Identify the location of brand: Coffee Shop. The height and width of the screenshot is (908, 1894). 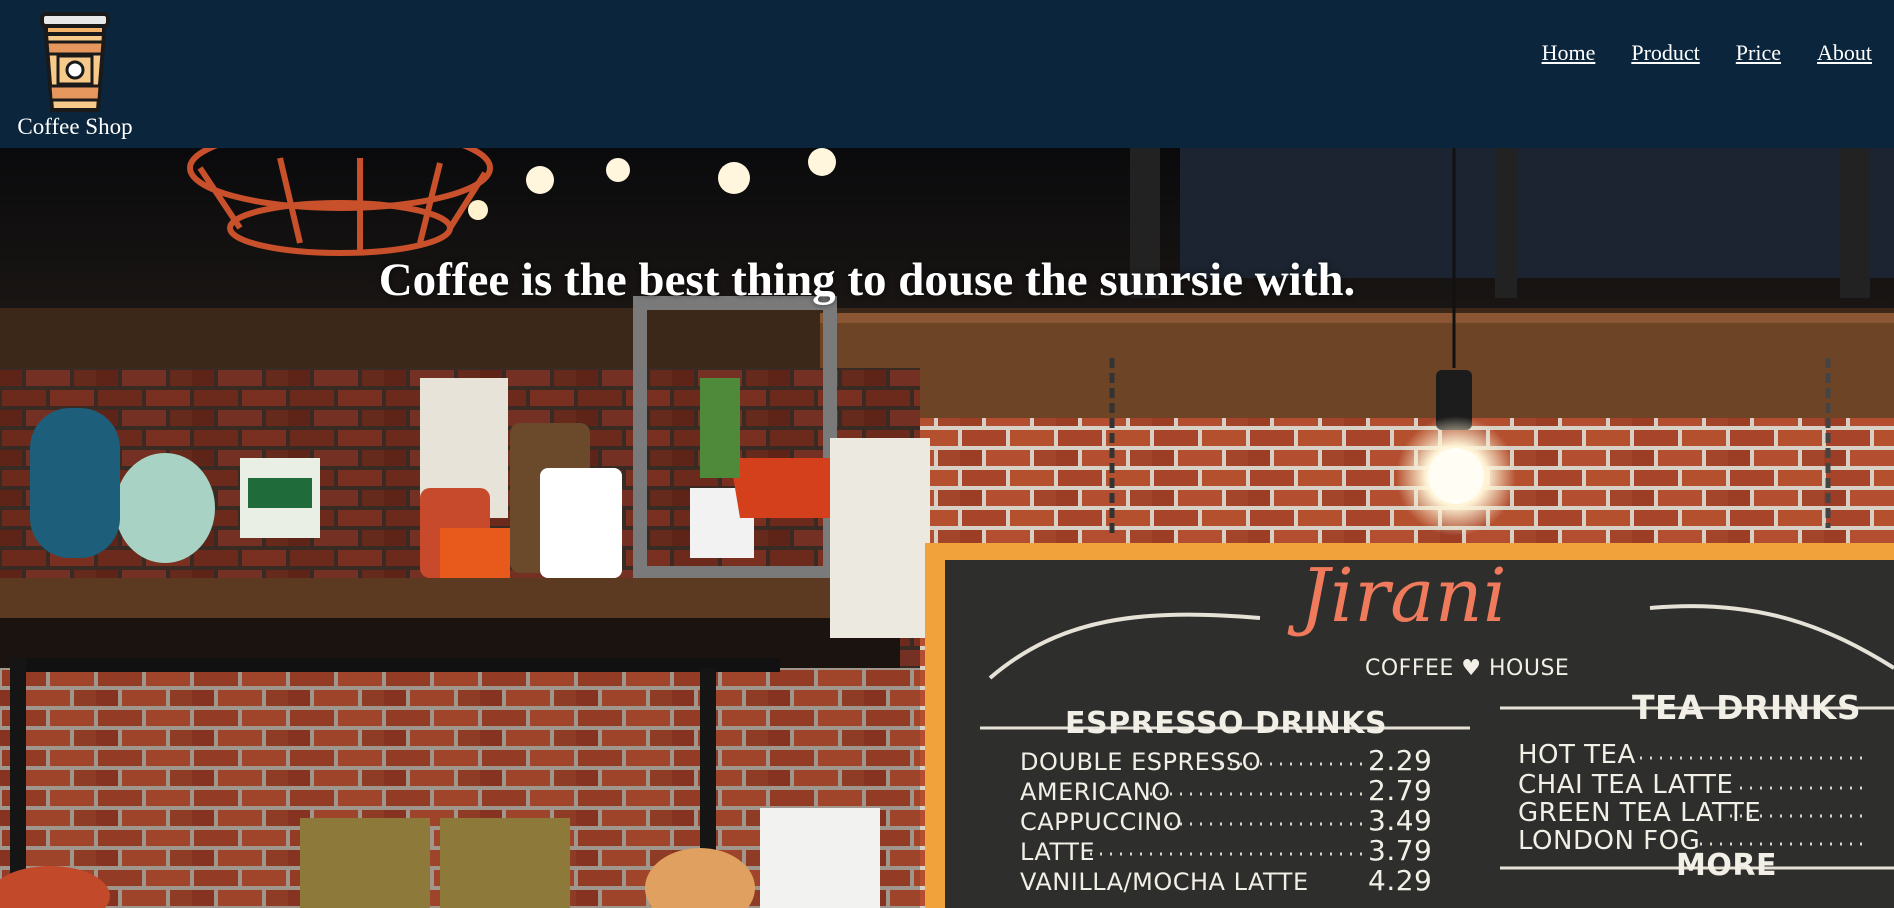
(75, 74).